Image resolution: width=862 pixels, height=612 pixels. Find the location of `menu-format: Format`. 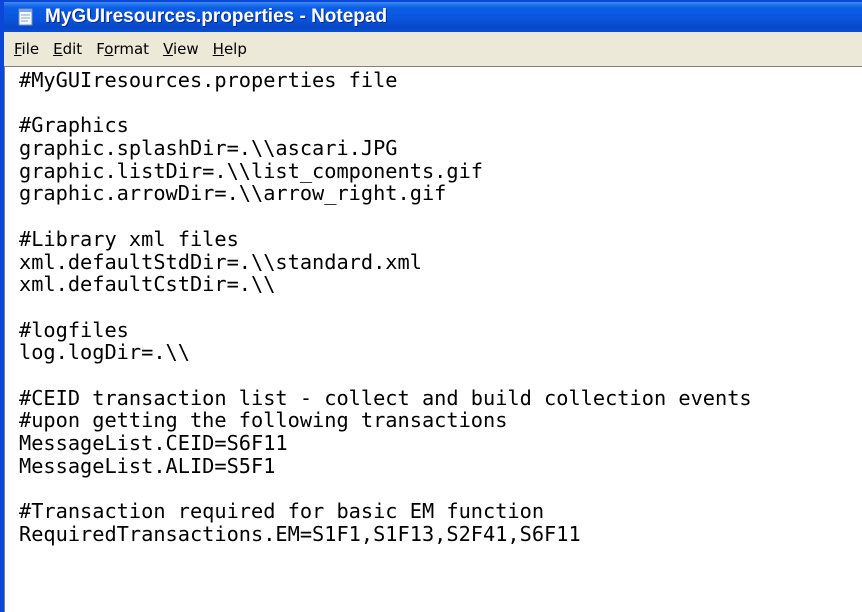

menu-format: Format is located at coordinates (122, 49).